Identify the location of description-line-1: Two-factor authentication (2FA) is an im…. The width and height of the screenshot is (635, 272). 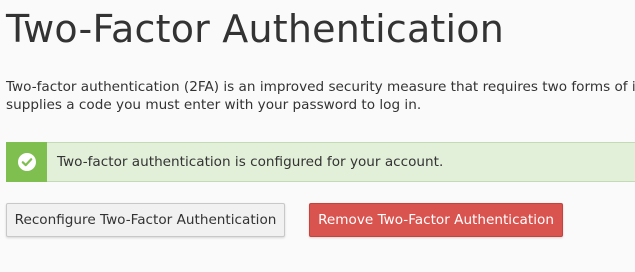
(320, 87).